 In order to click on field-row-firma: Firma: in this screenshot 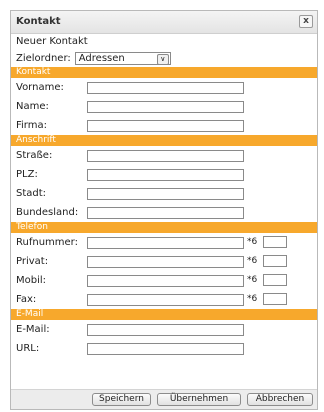, I will do `click(164, 125)`.